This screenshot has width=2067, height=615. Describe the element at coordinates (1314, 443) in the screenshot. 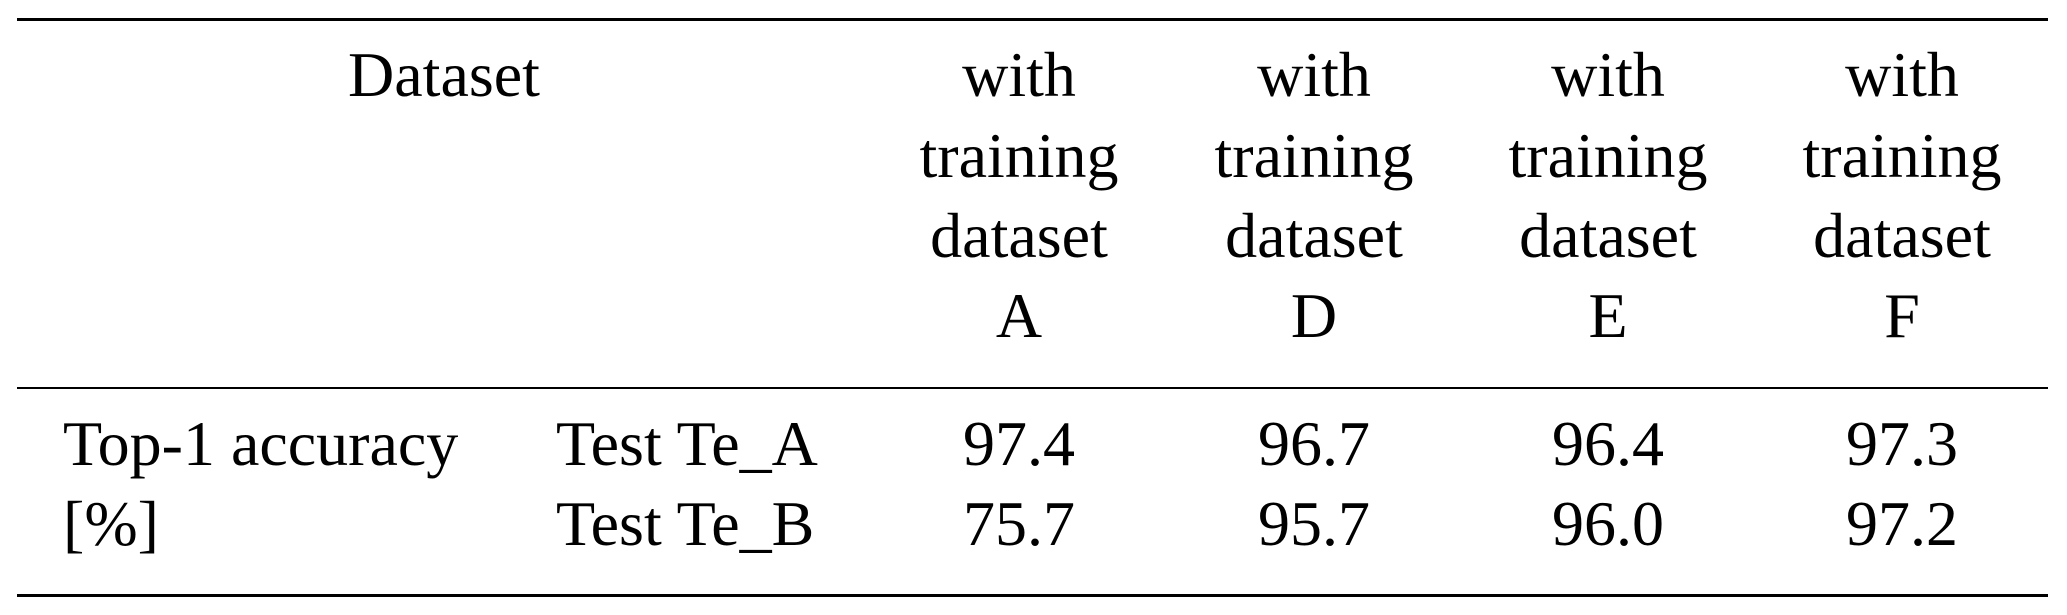

I see `cell-value: 96.7` at that location.